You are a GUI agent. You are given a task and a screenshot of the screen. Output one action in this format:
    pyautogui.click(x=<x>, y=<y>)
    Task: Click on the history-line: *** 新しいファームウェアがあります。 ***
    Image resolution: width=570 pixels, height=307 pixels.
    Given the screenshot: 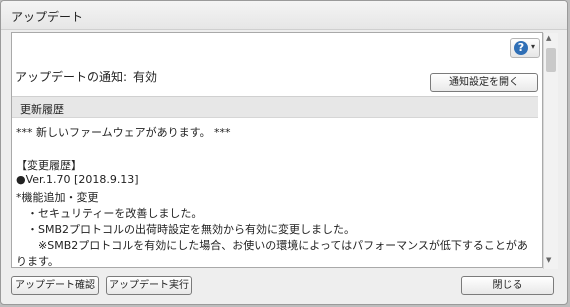 What is the action you would take?
    pyautogui.click(x=123, y=132)
    